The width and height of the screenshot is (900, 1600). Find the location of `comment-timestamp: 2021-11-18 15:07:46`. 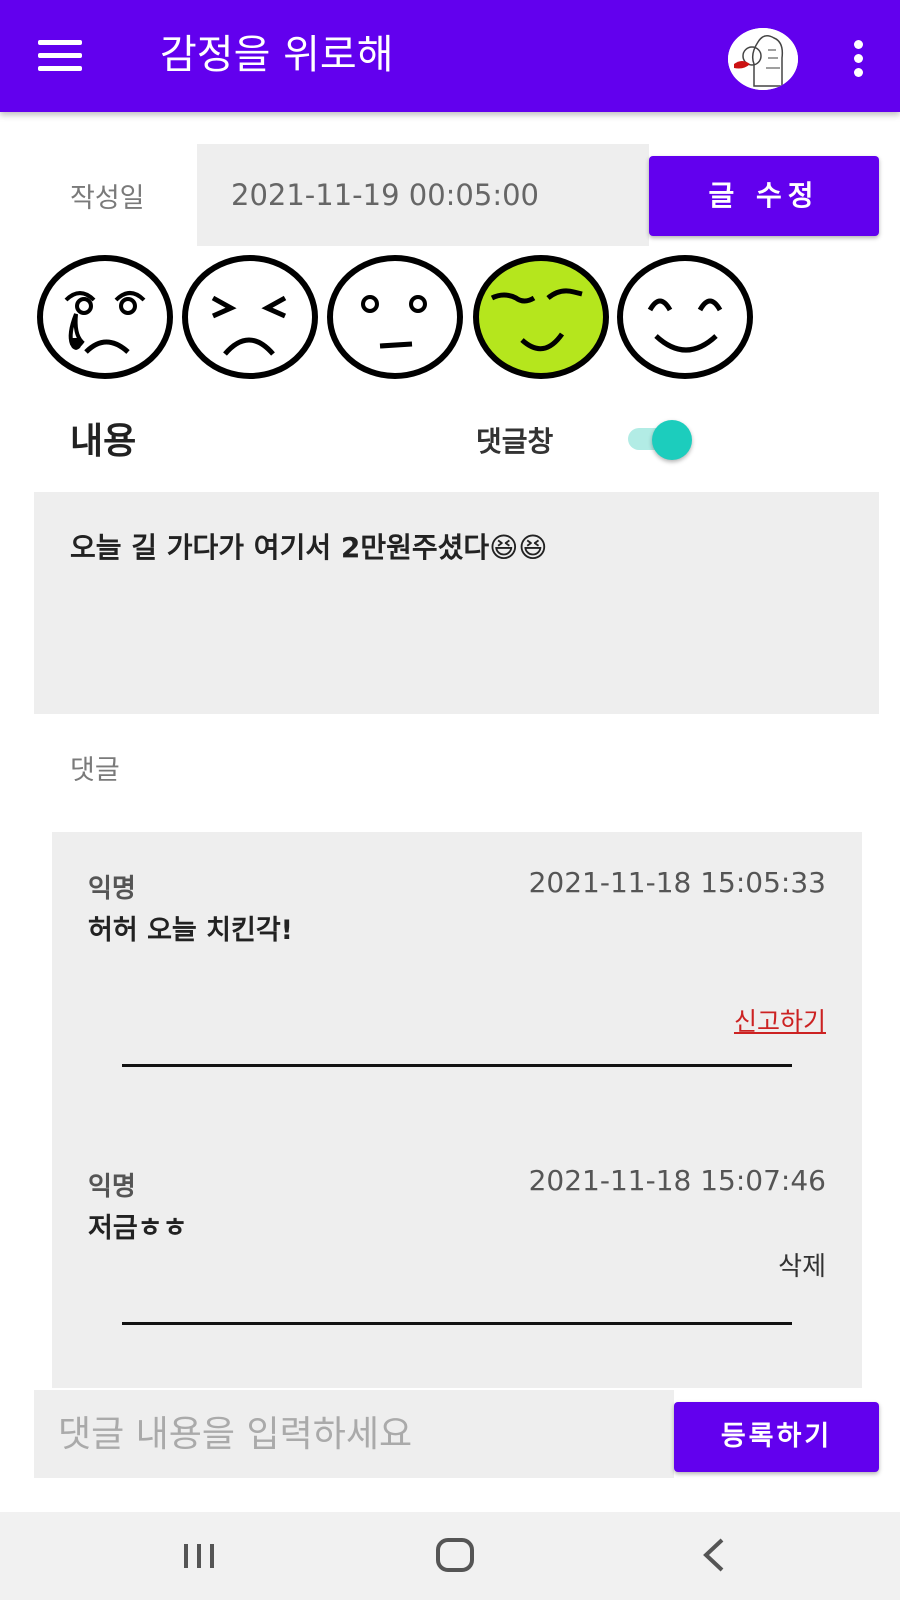

comment-timestamp: 2021-11-18 15:07:46 is located at coordinates (677, 1180).